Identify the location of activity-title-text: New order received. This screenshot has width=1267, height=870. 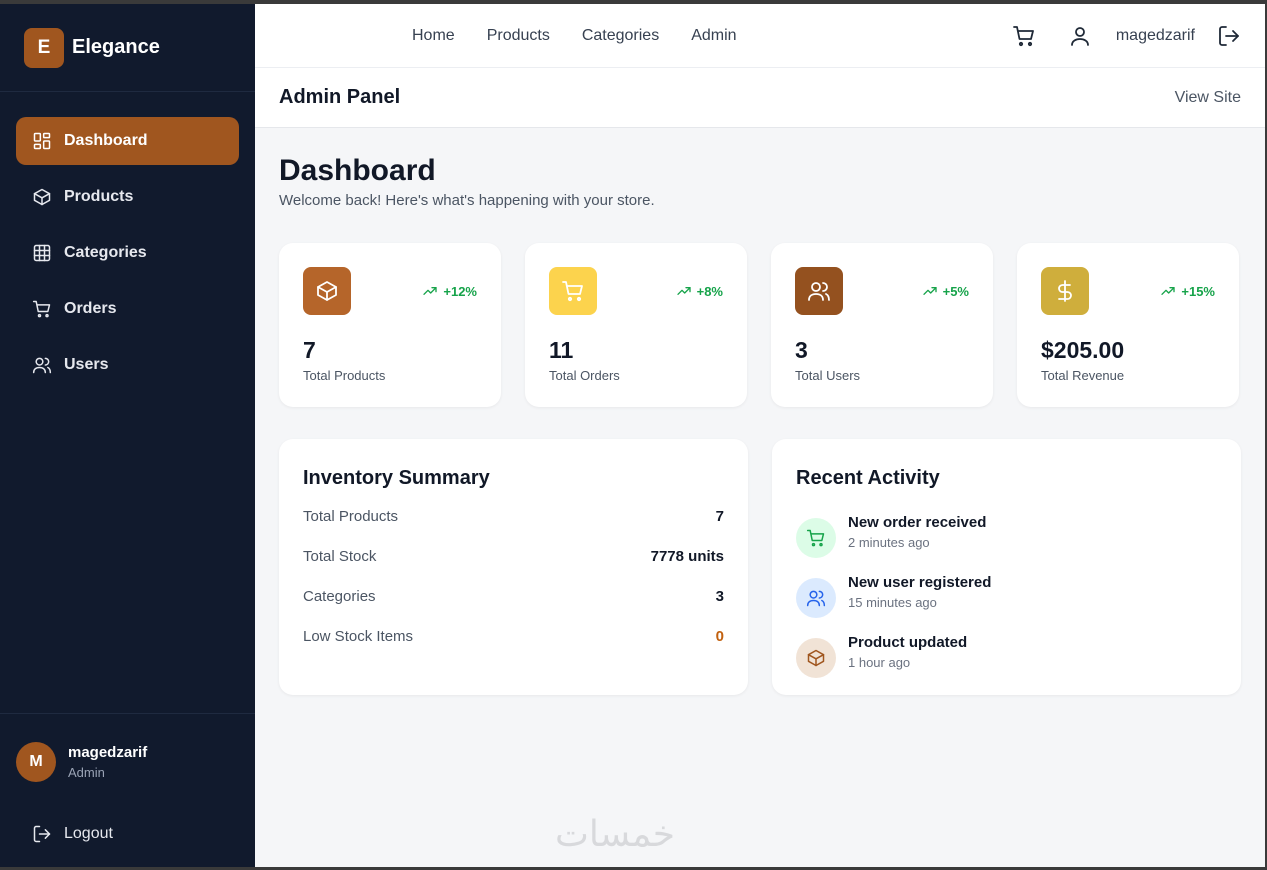
(917, 522).